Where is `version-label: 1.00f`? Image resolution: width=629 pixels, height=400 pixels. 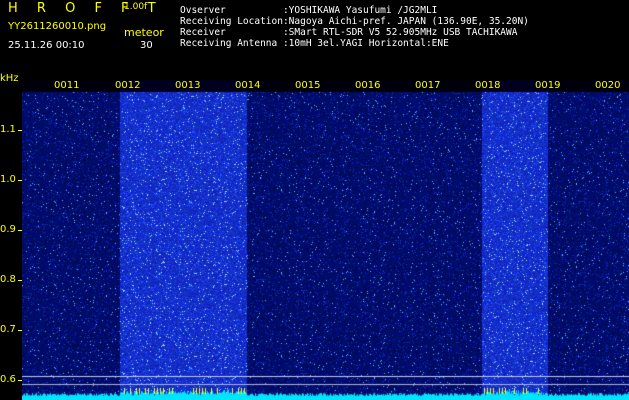
version-label: 1.00f is located at coordinates (136, 7).